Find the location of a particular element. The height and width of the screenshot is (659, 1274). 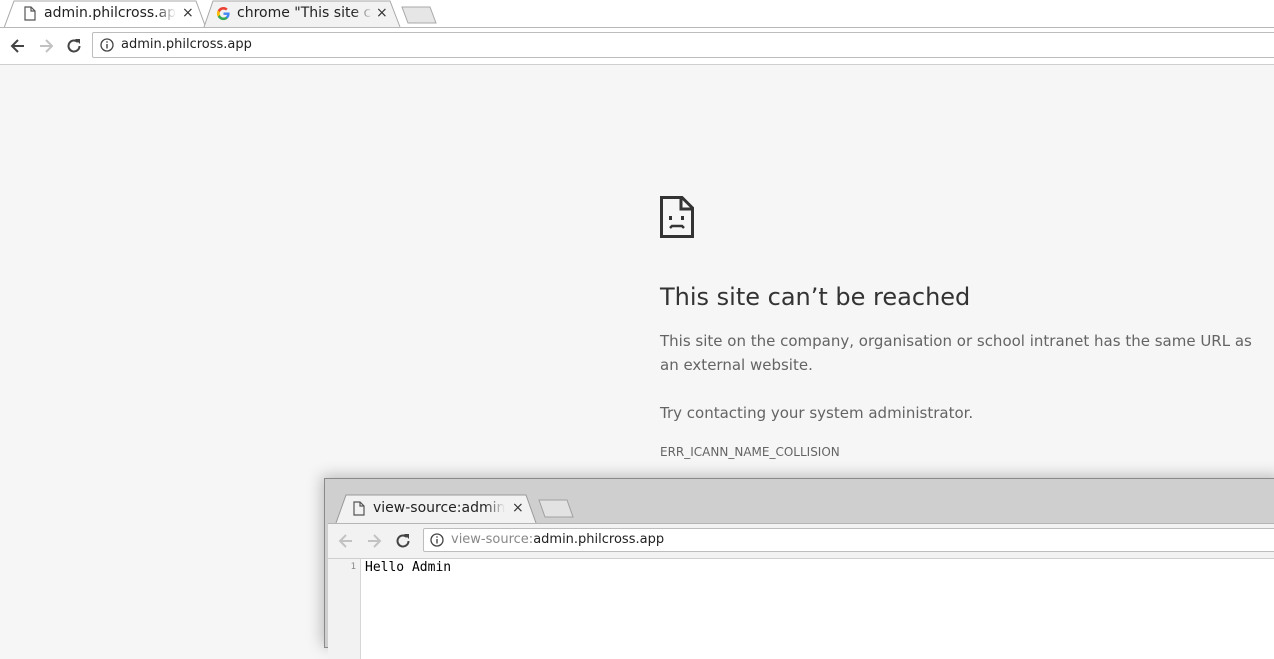

url-scheme: view-source: is located at coordinates (492, 539).